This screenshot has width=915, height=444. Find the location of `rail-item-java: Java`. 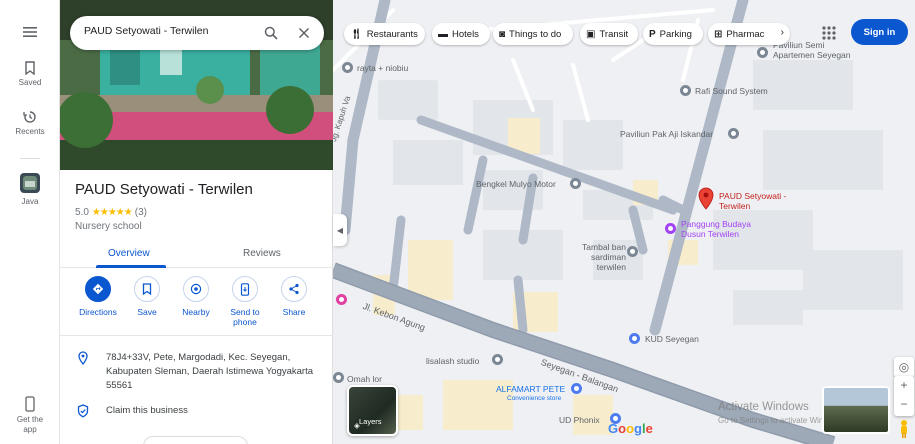

rail-item-java: Java is located at coordinates (30, 189).